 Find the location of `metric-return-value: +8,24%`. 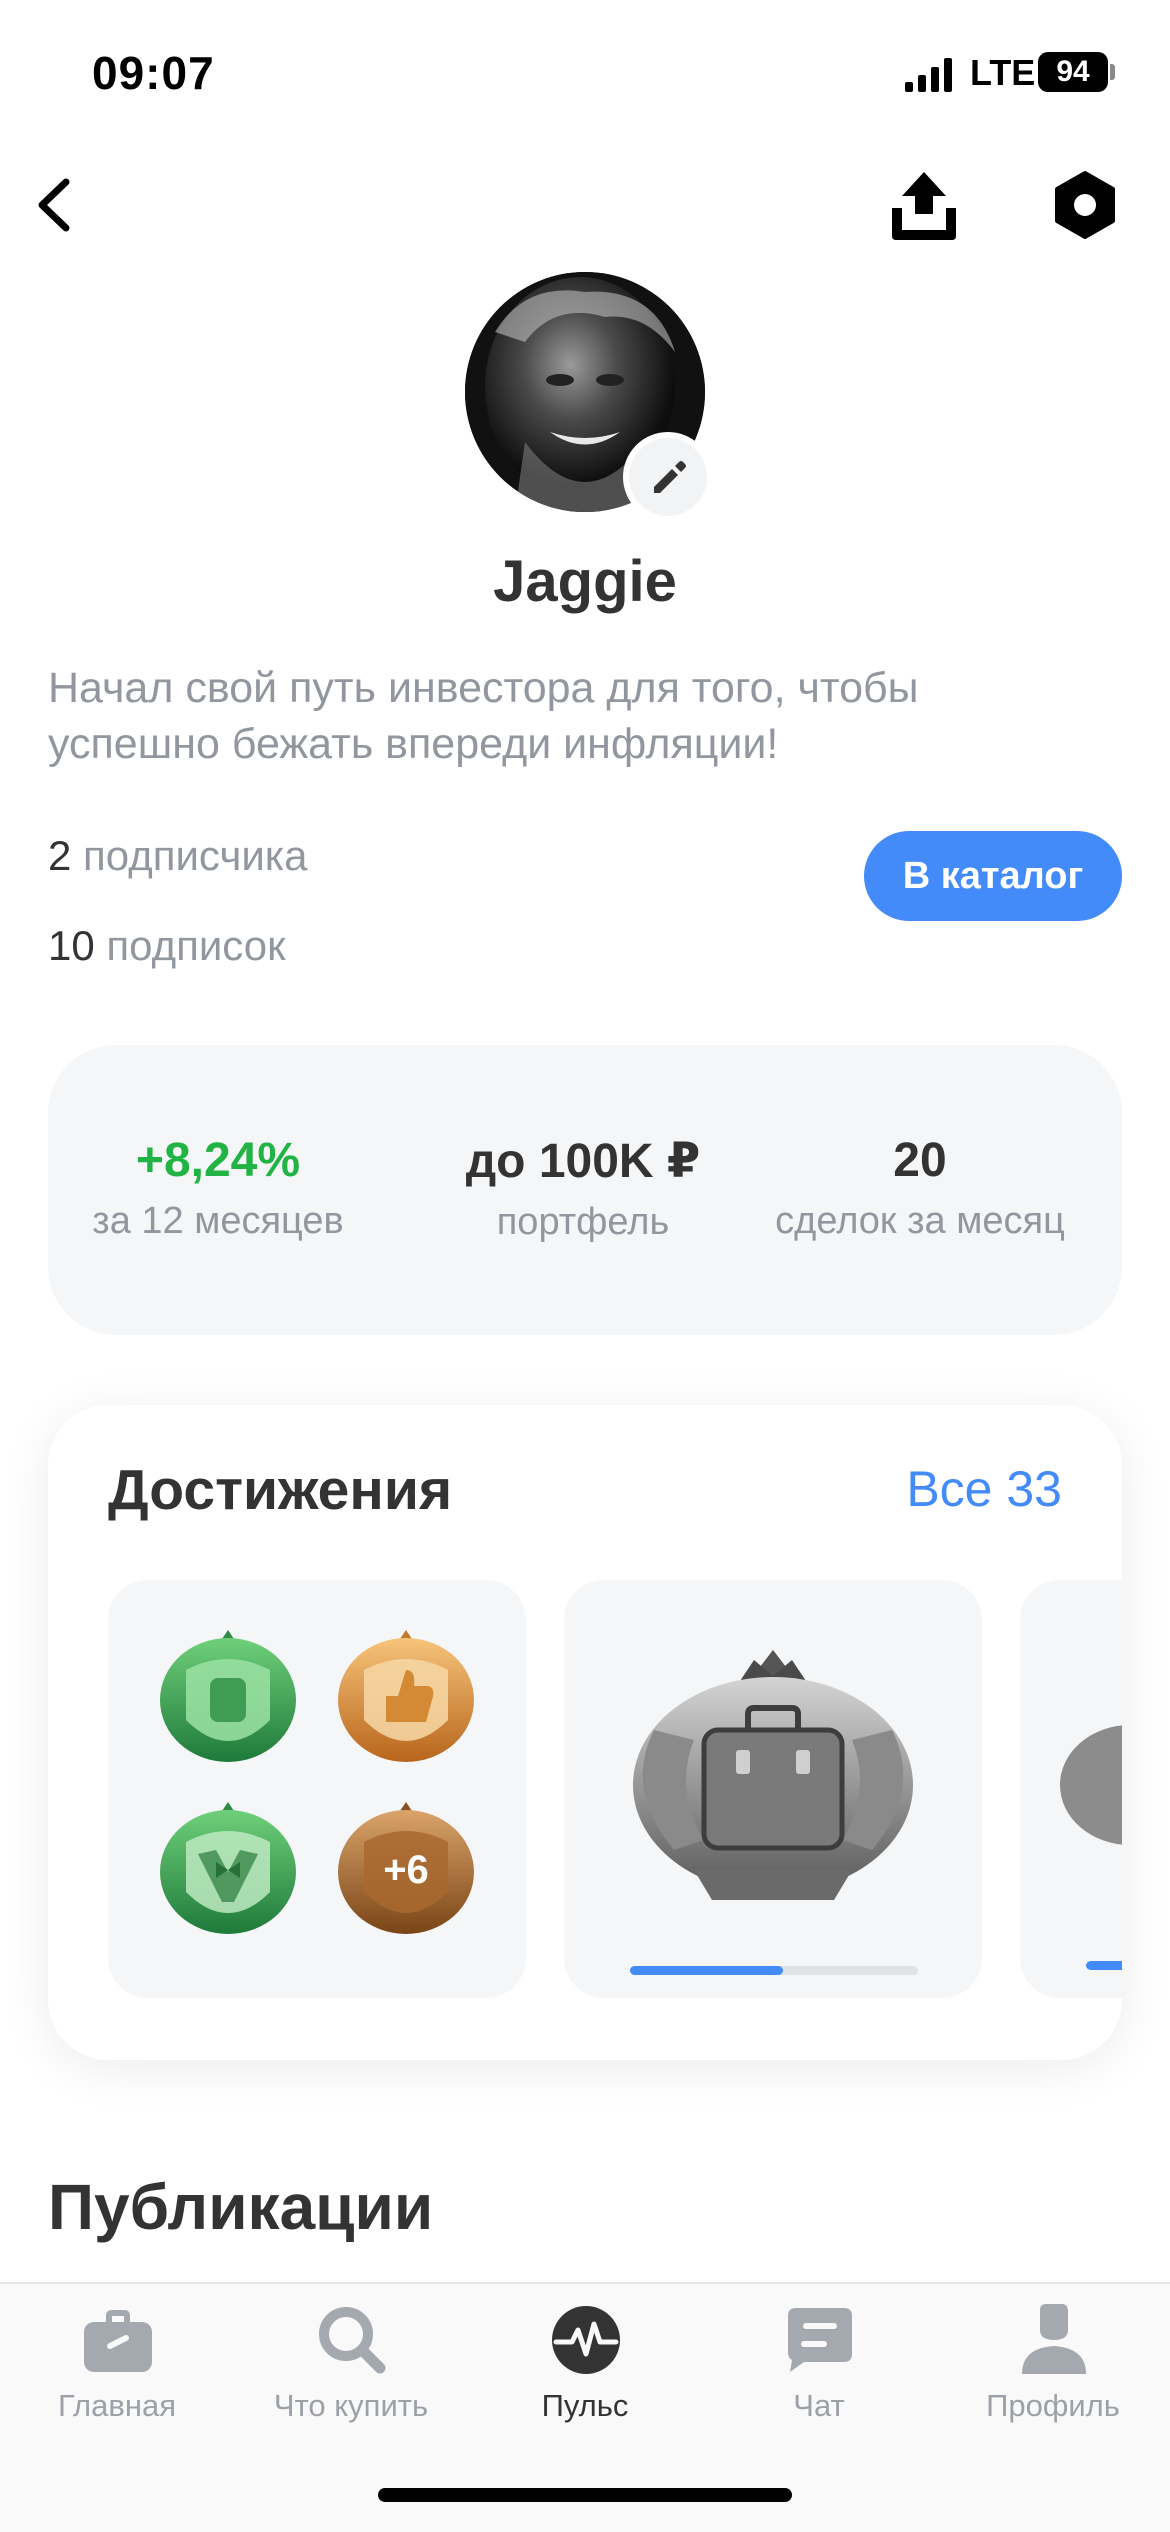

metric-return-value: +8,24% is located at coordinates (218, 1160).